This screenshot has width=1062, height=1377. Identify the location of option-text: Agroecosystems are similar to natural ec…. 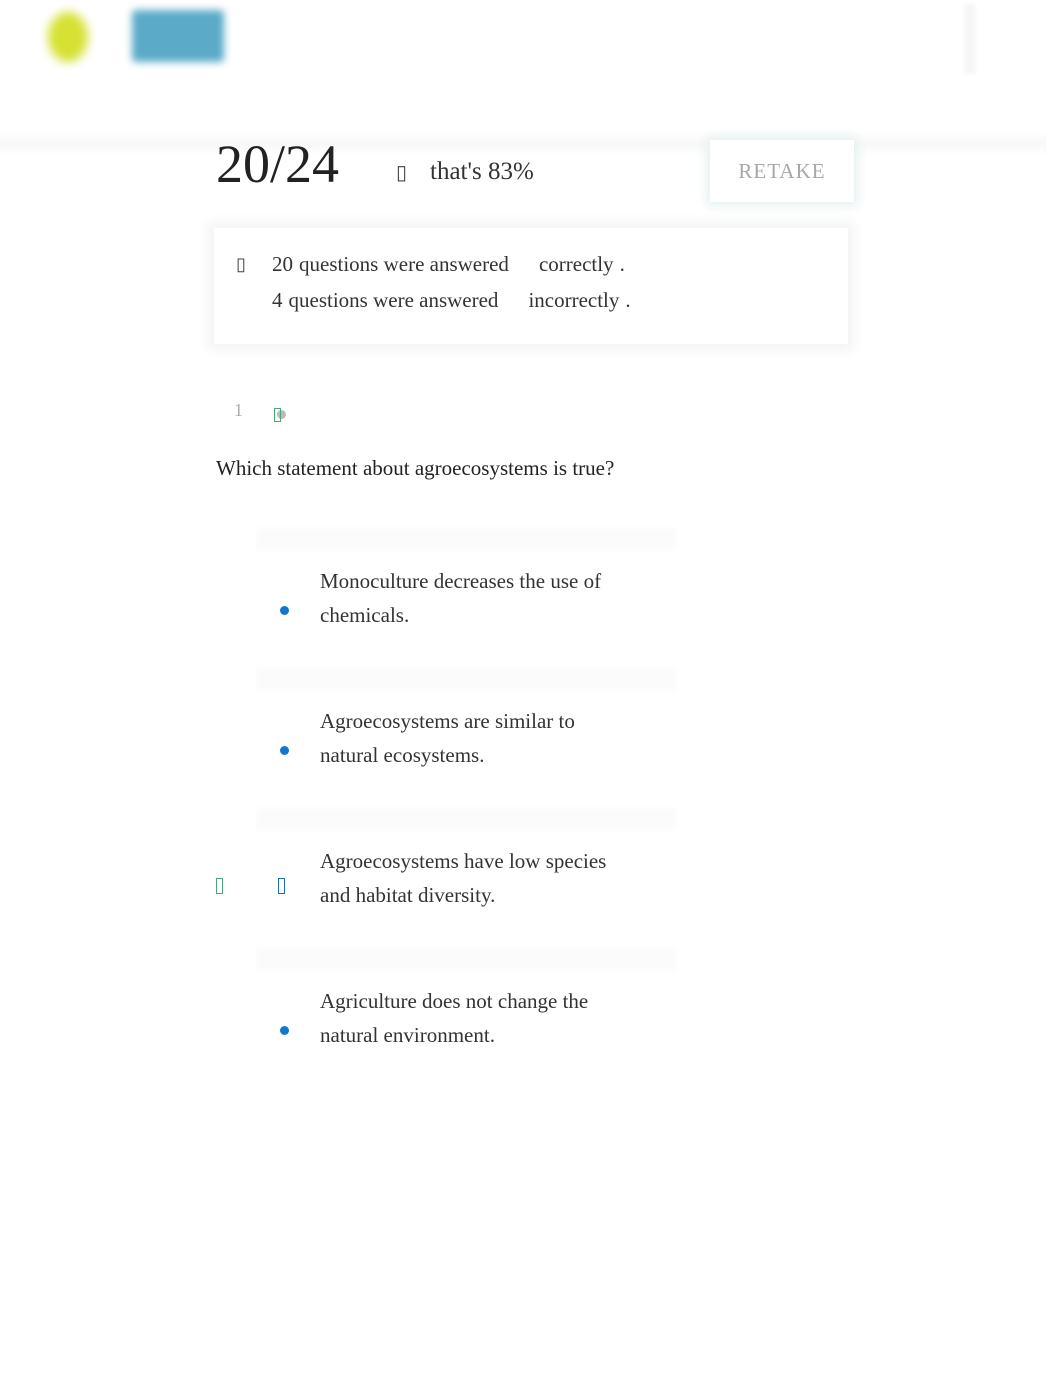
(447, 738).